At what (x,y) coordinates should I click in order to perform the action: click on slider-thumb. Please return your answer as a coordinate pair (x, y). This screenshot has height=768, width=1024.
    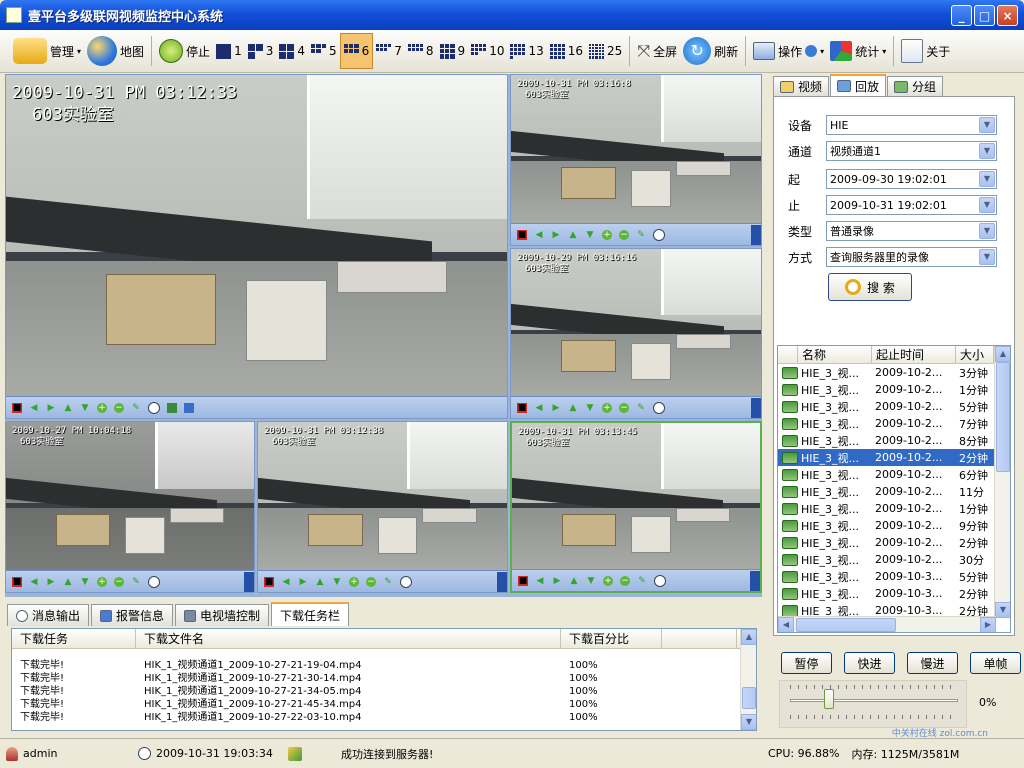
    Looking at the image, I should click on (828, 699).